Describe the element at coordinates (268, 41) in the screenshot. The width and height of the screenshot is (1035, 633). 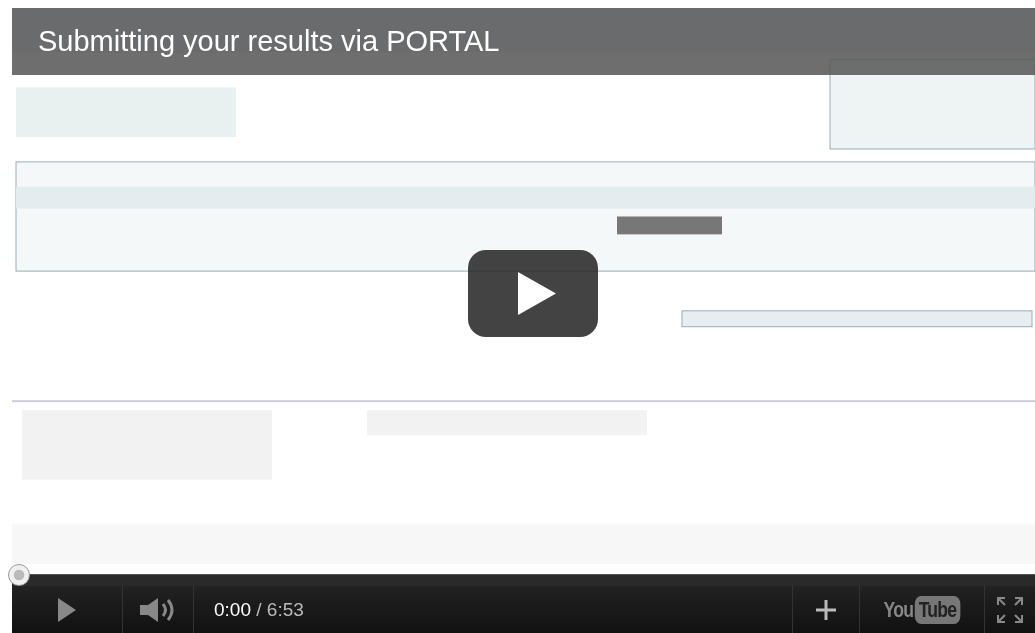
I see `video-title: Submitting your results via PORTAL` at that location.